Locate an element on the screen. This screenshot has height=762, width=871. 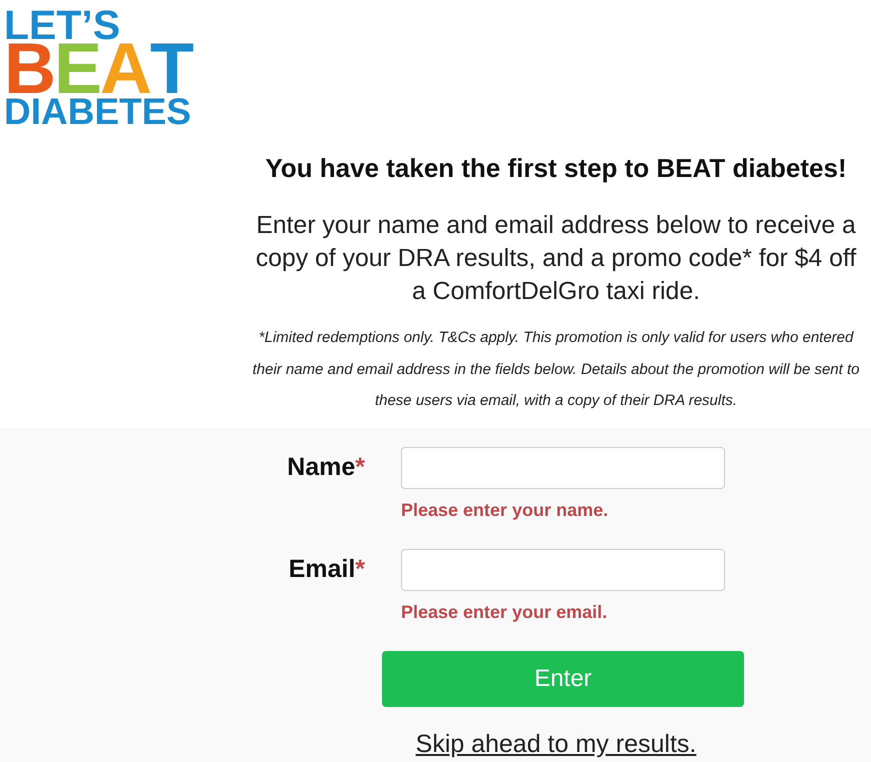
skip-link: Skip ahead to my results. is located at coordinates (556, 744).